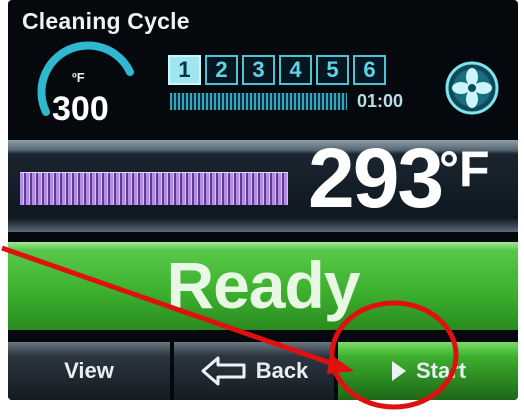 Image resolution: width=524 pixels, height=418 pixels. What do you see at coordinates (380, 101) in the screenshot?
I see `cycle-timer: 01:00` at bounding box center [380, 101].